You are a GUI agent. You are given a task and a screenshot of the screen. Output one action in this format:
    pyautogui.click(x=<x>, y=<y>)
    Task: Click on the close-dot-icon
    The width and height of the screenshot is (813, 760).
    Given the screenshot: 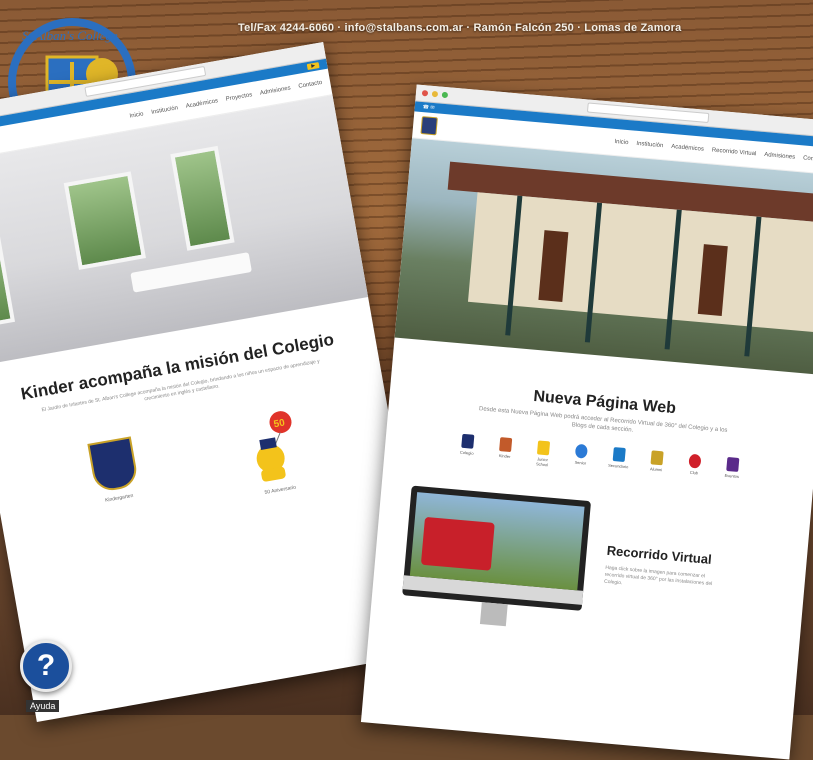 What is the action you would take?
    pyautogui.click(x=425, y=93)
    